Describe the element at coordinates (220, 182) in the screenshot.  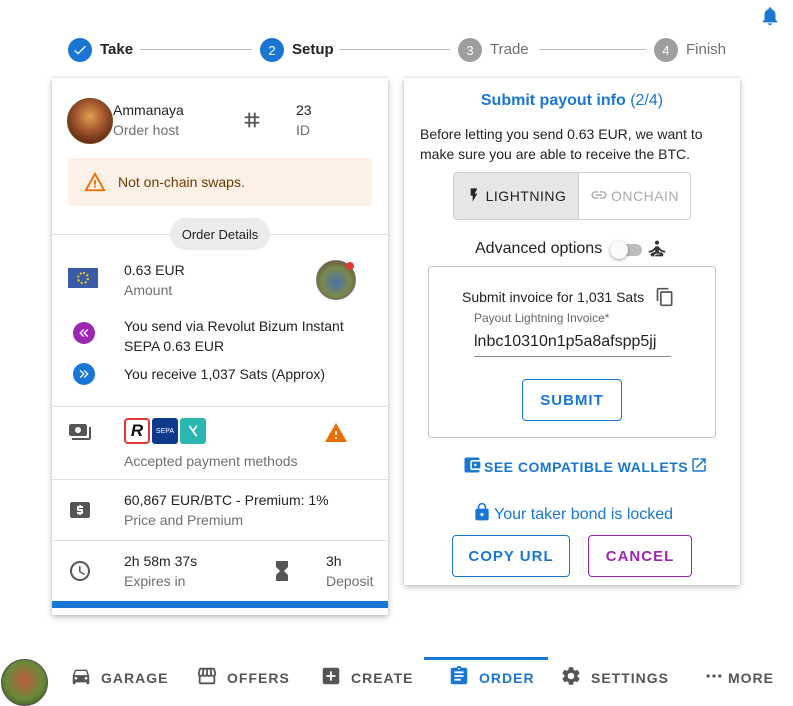
I see `onchain-warning-alert: Not on-chain swaps.` at that location.